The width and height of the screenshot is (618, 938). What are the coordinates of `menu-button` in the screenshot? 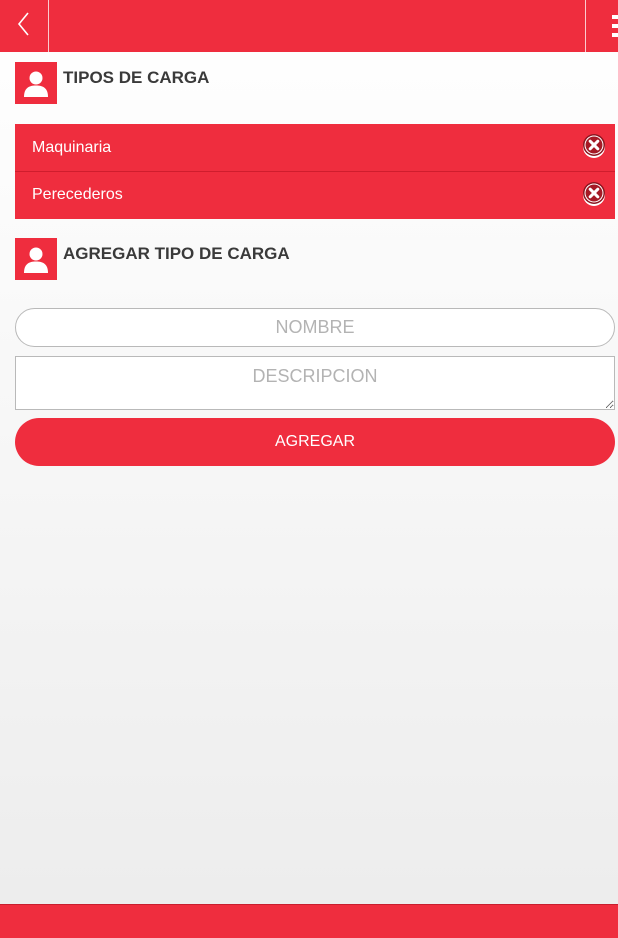 It's located at (601, 26).